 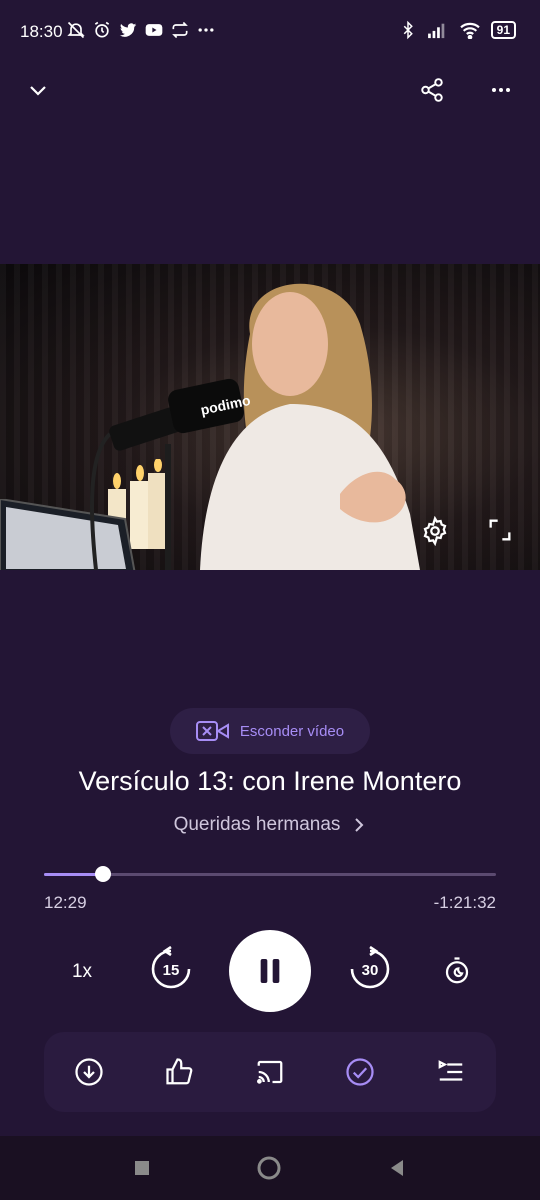 What do you see at coordinates (154, 30) in the screenshot?
I see `youtube-icon` at bounding box center [154, 30].